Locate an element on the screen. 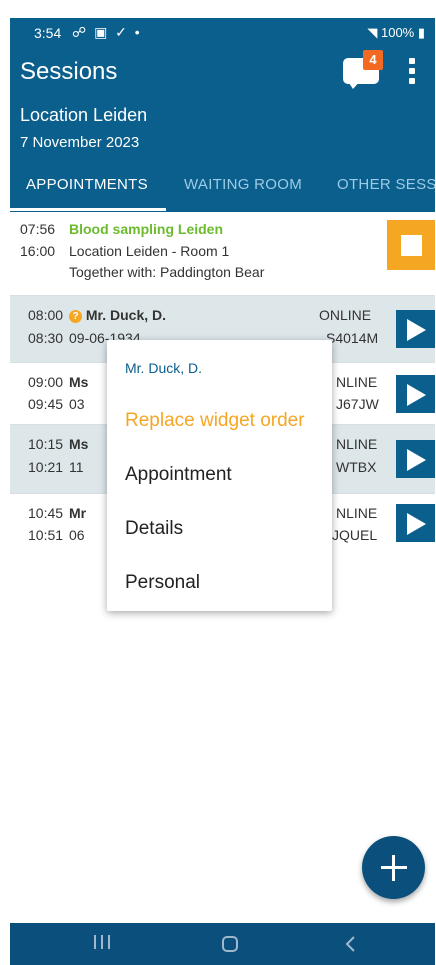  appointment-dob: 03 is located at coordinates (77, 404).